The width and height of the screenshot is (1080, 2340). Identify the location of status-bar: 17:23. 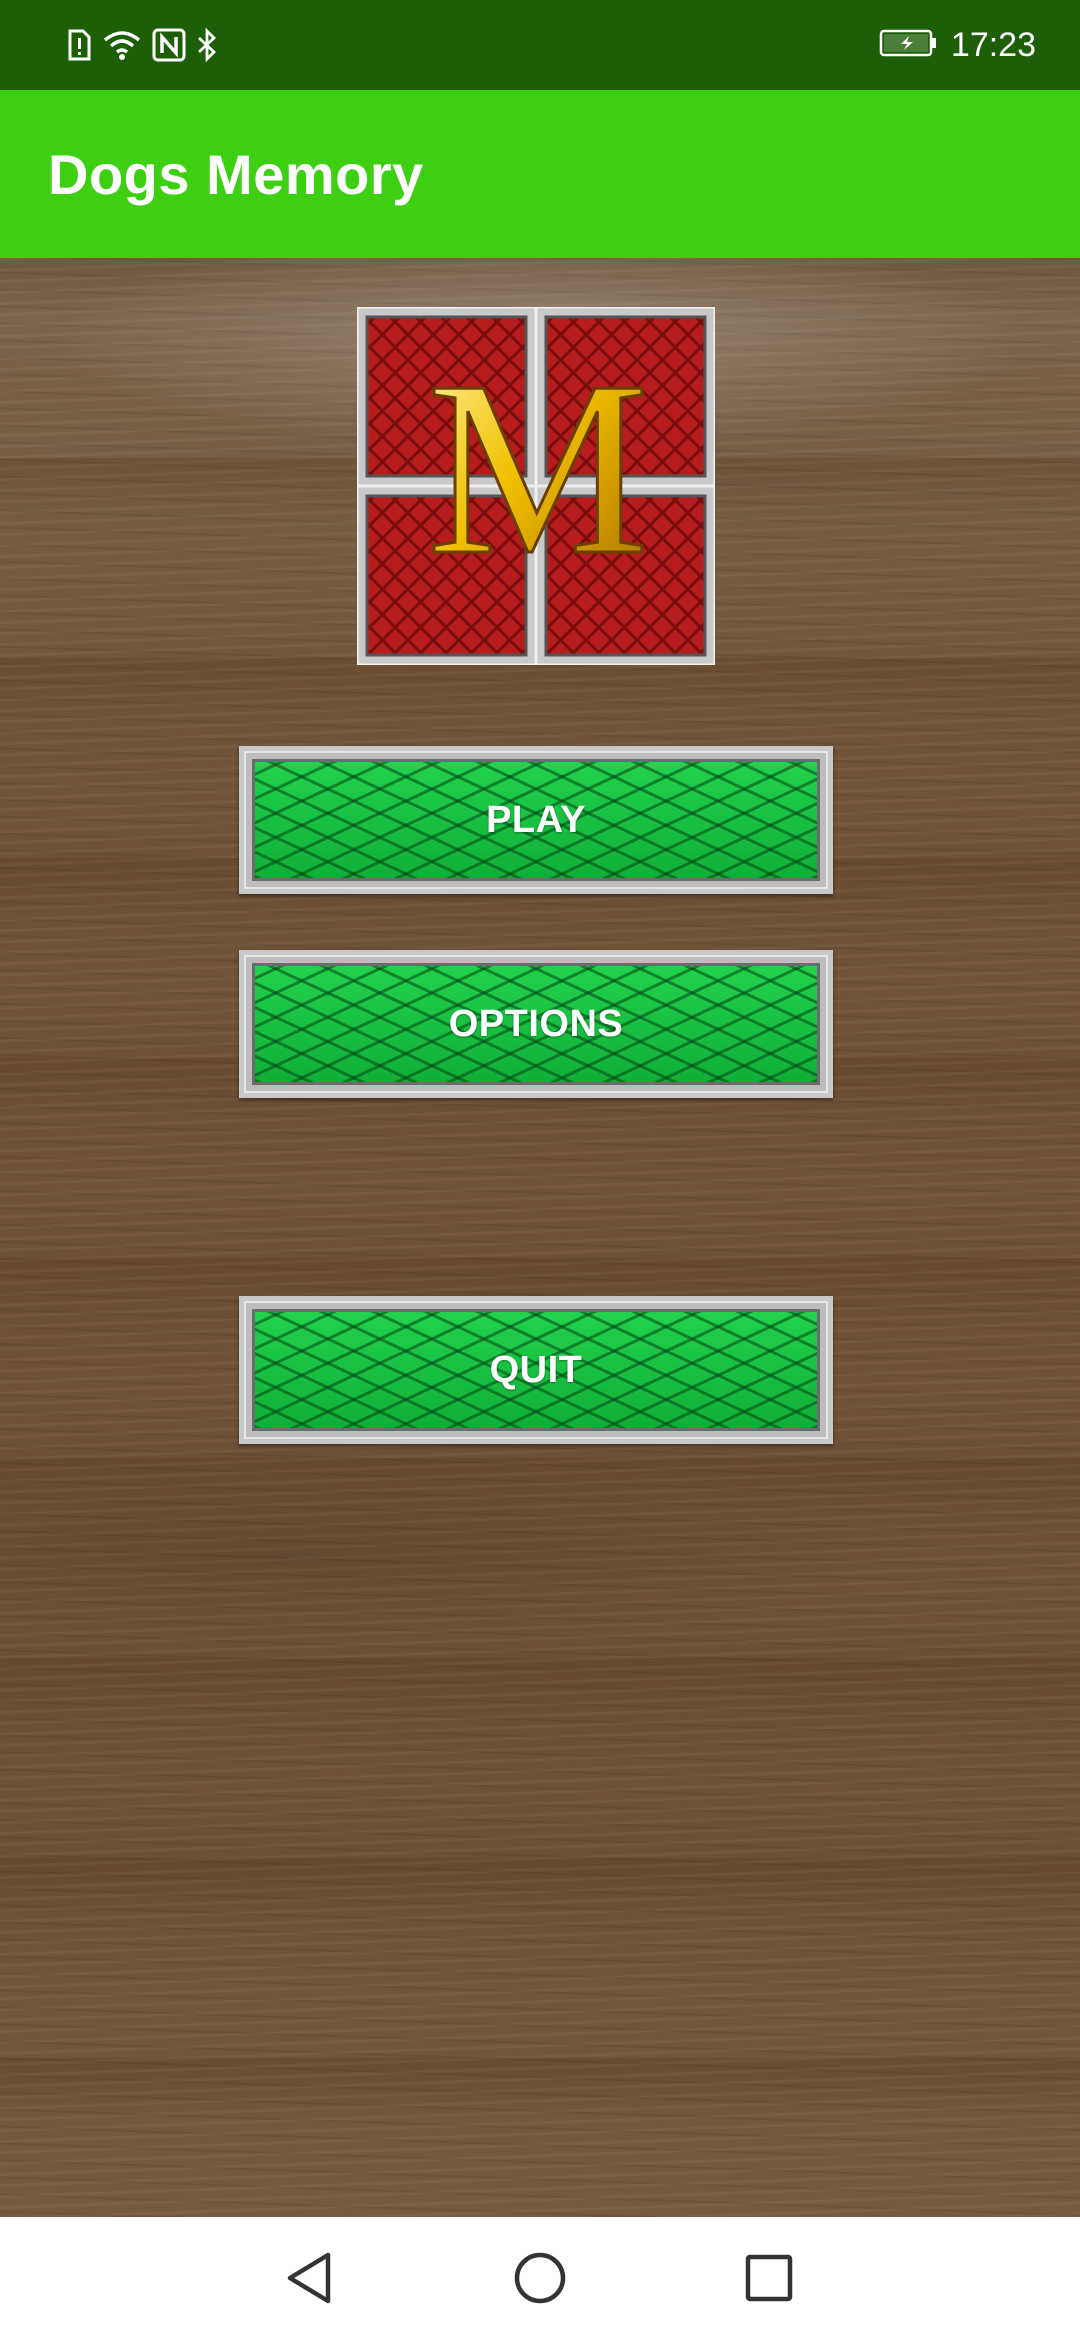
(540, 45).